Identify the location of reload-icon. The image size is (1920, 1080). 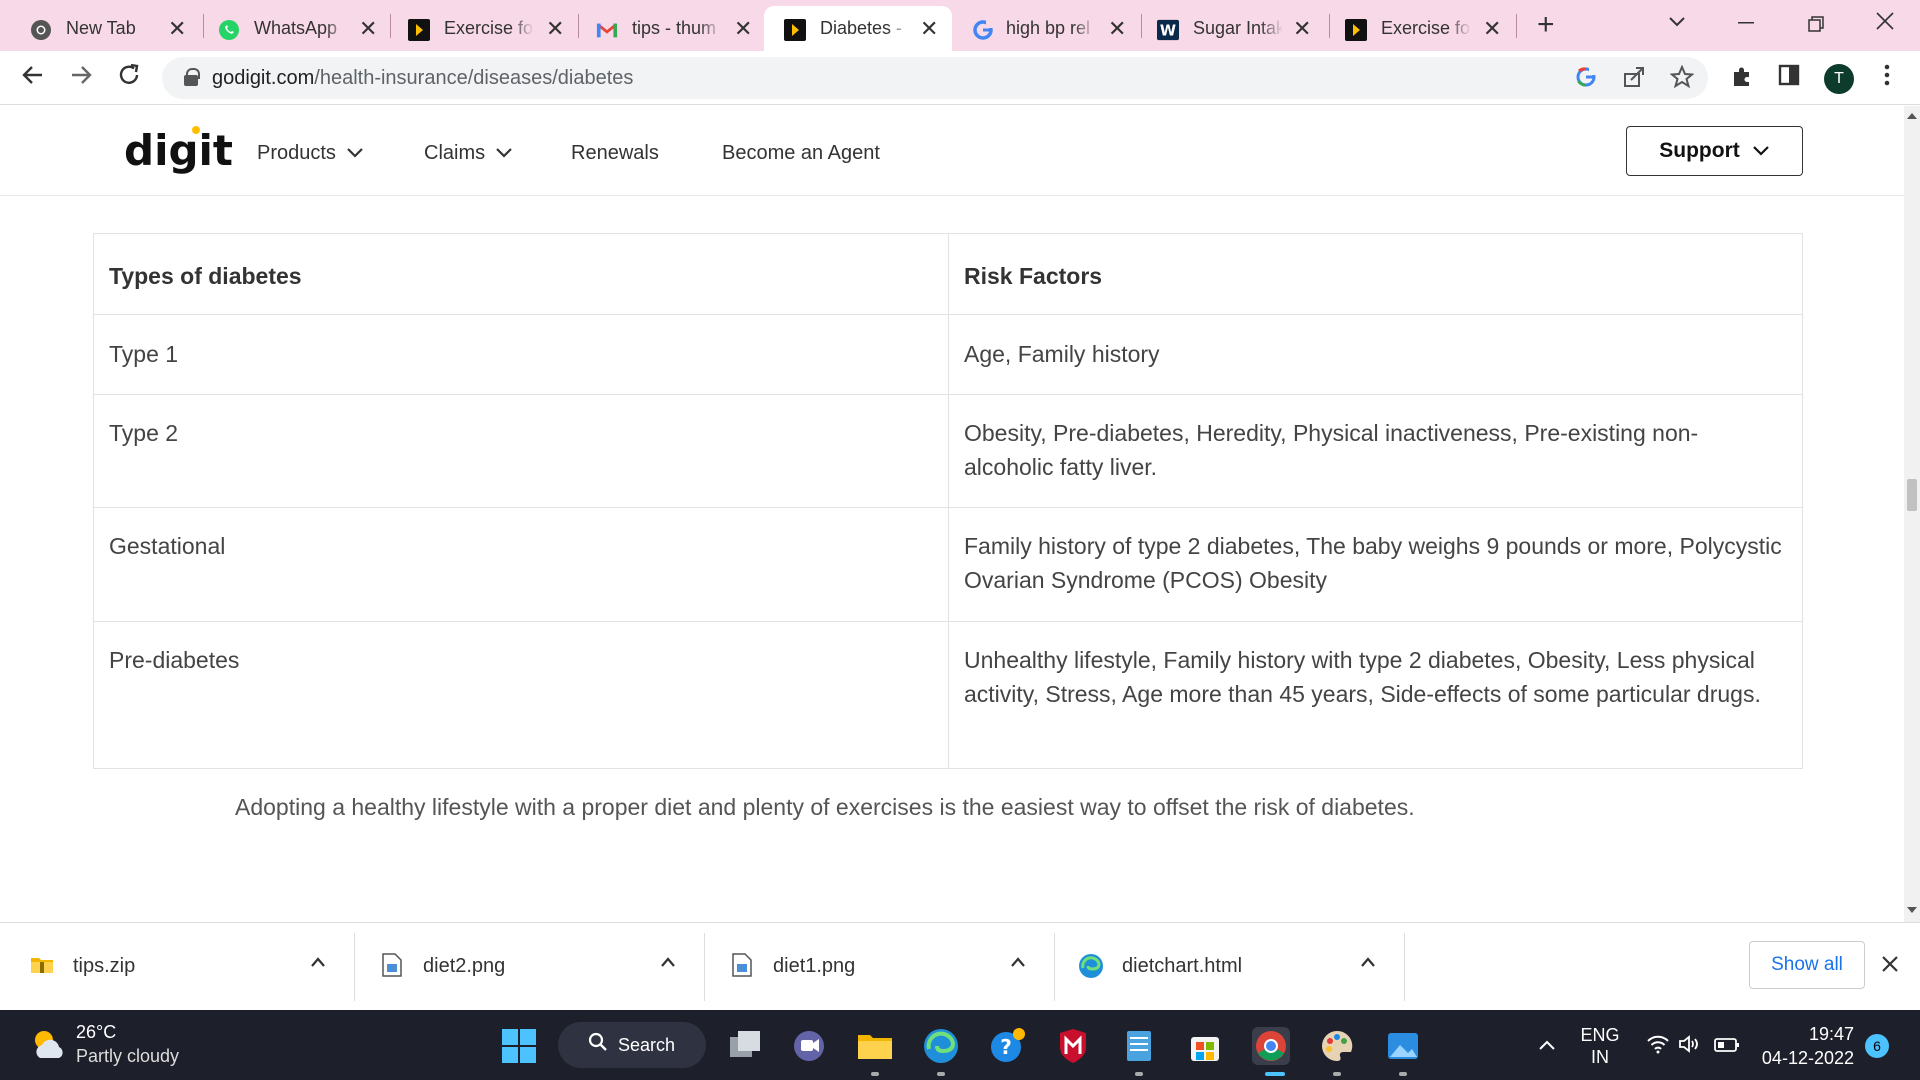
(129, 78).